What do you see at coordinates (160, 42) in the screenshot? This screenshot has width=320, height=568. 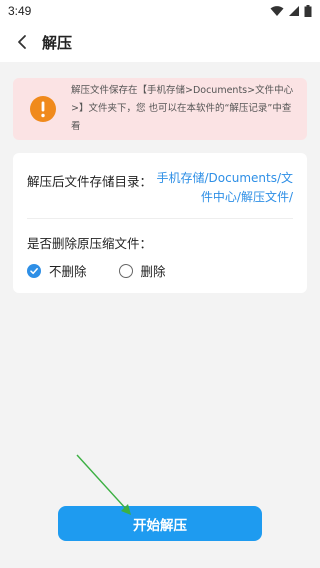 I see `app-bar: 解压` at bounding box center [160, 42].